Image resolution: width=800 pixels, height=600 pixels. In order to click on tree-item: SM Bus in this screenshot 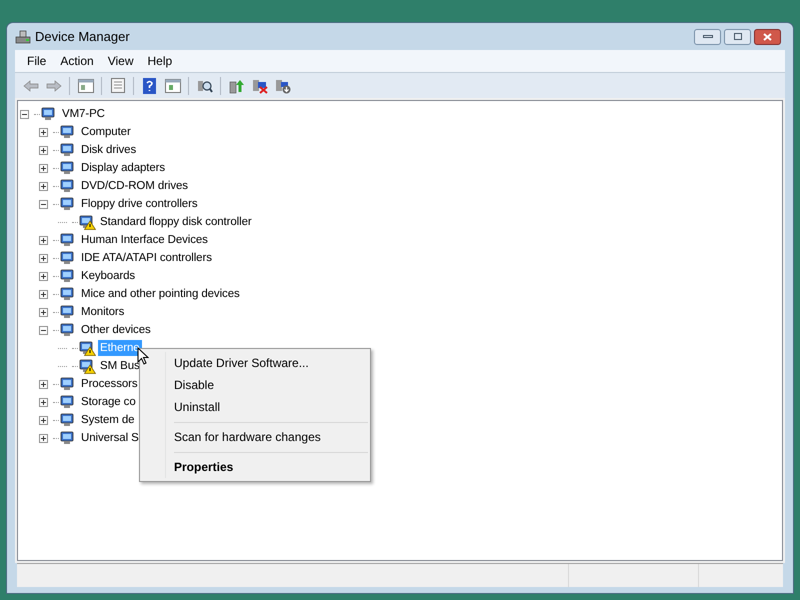, I will do `click(120, 366)`.